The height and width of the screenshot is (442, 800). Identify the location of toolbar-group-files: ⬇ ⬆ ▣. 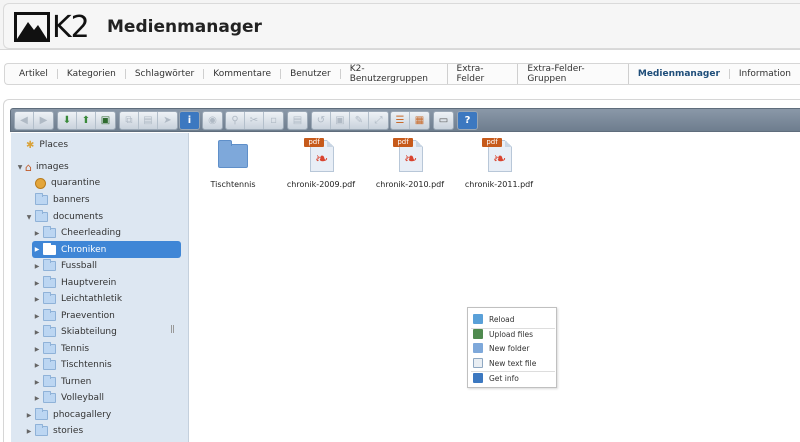
(86, 120).